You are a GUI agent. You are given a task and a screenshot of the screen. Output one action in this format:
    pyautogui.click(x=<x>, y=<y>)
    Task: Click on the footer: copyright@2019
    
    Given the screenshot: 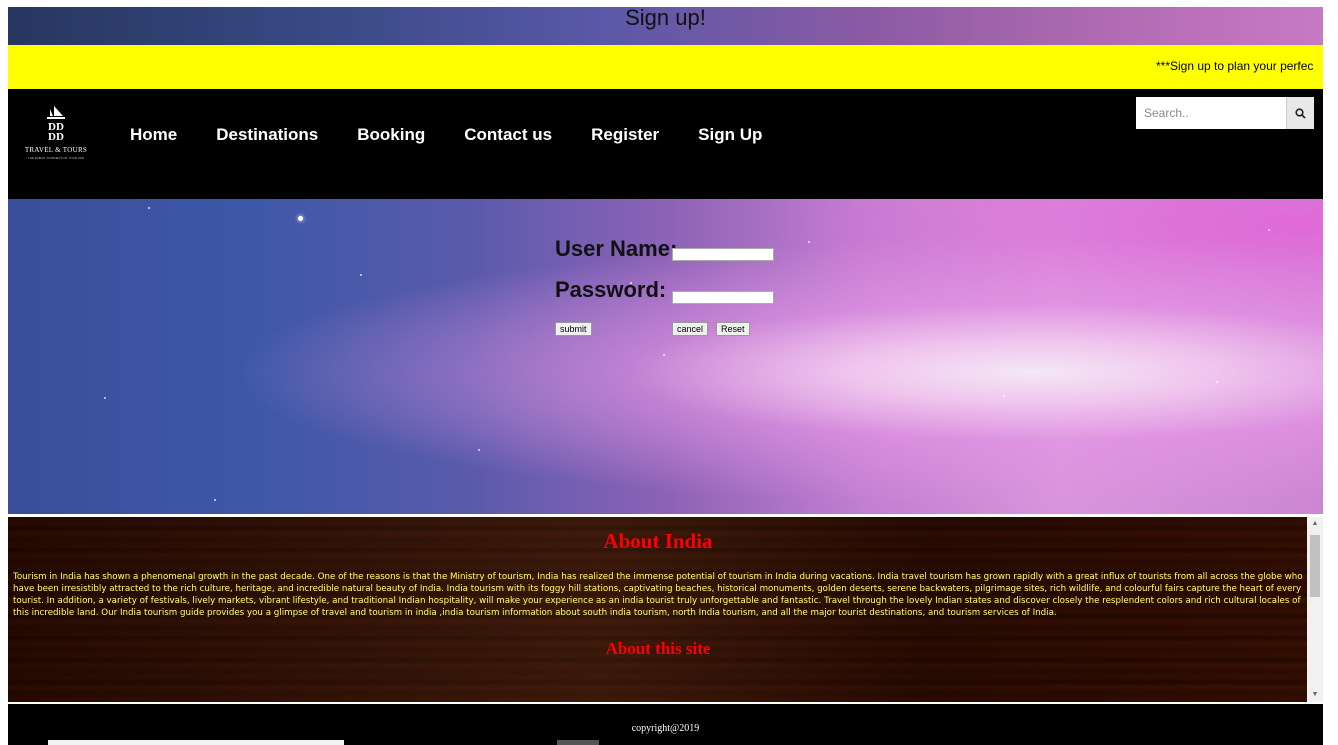 What is the action you would take?
    pyautogui.click(x=665, y=724)
    